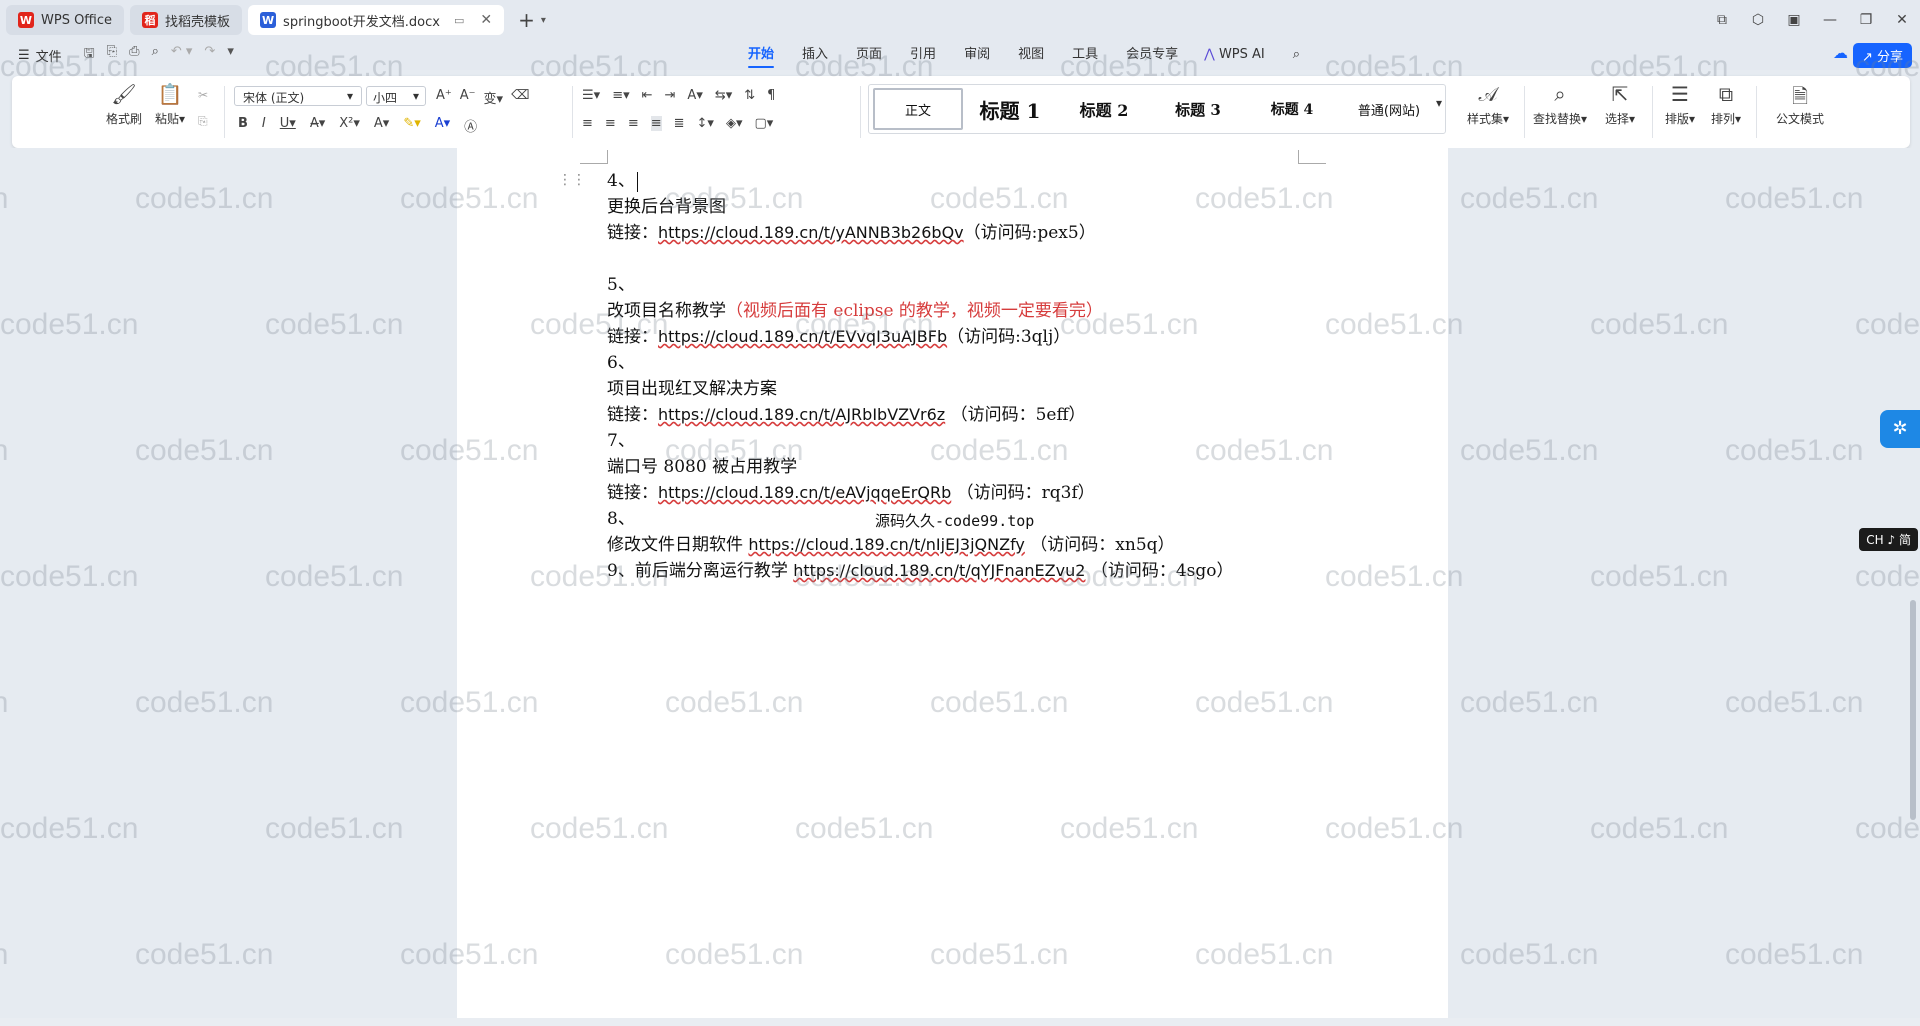 The height and width of the screenshot is (1026, 1920). I want to click on cloud-link: https://cloud.189.cn/t/nIjEJ3jQNZfy, so click(886, 544).